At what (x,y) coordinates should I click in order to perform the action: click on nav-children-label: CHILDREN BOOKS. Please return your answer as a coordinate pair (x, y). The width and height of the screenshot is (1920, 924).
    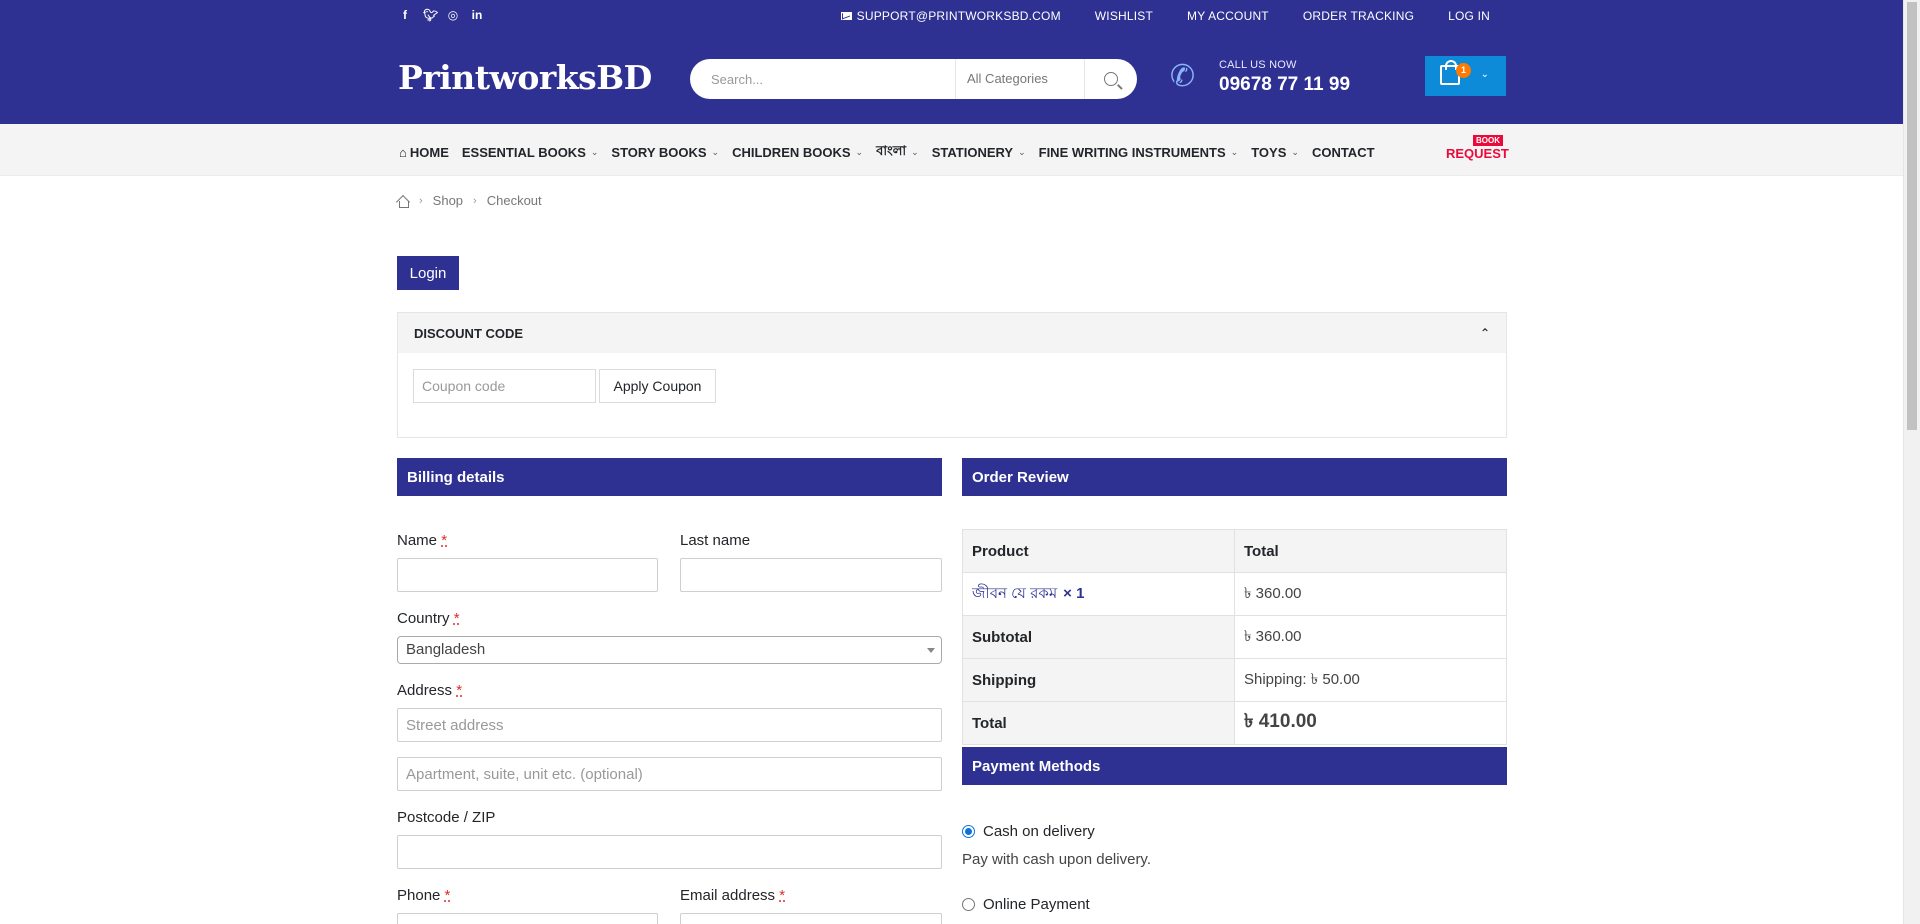
    Looking at the image, I should click on (791, 152).